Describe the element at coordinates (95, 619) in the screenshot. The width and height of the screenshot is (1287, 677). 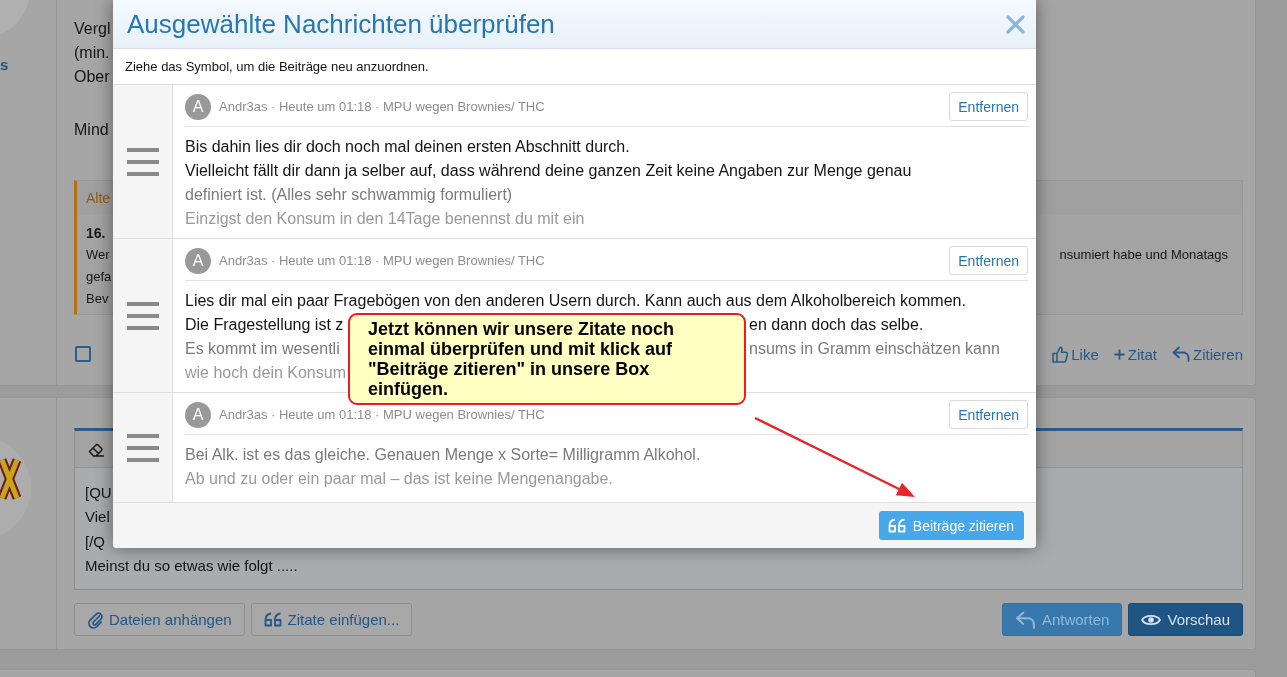
I see `paperclip-icon` at that location.